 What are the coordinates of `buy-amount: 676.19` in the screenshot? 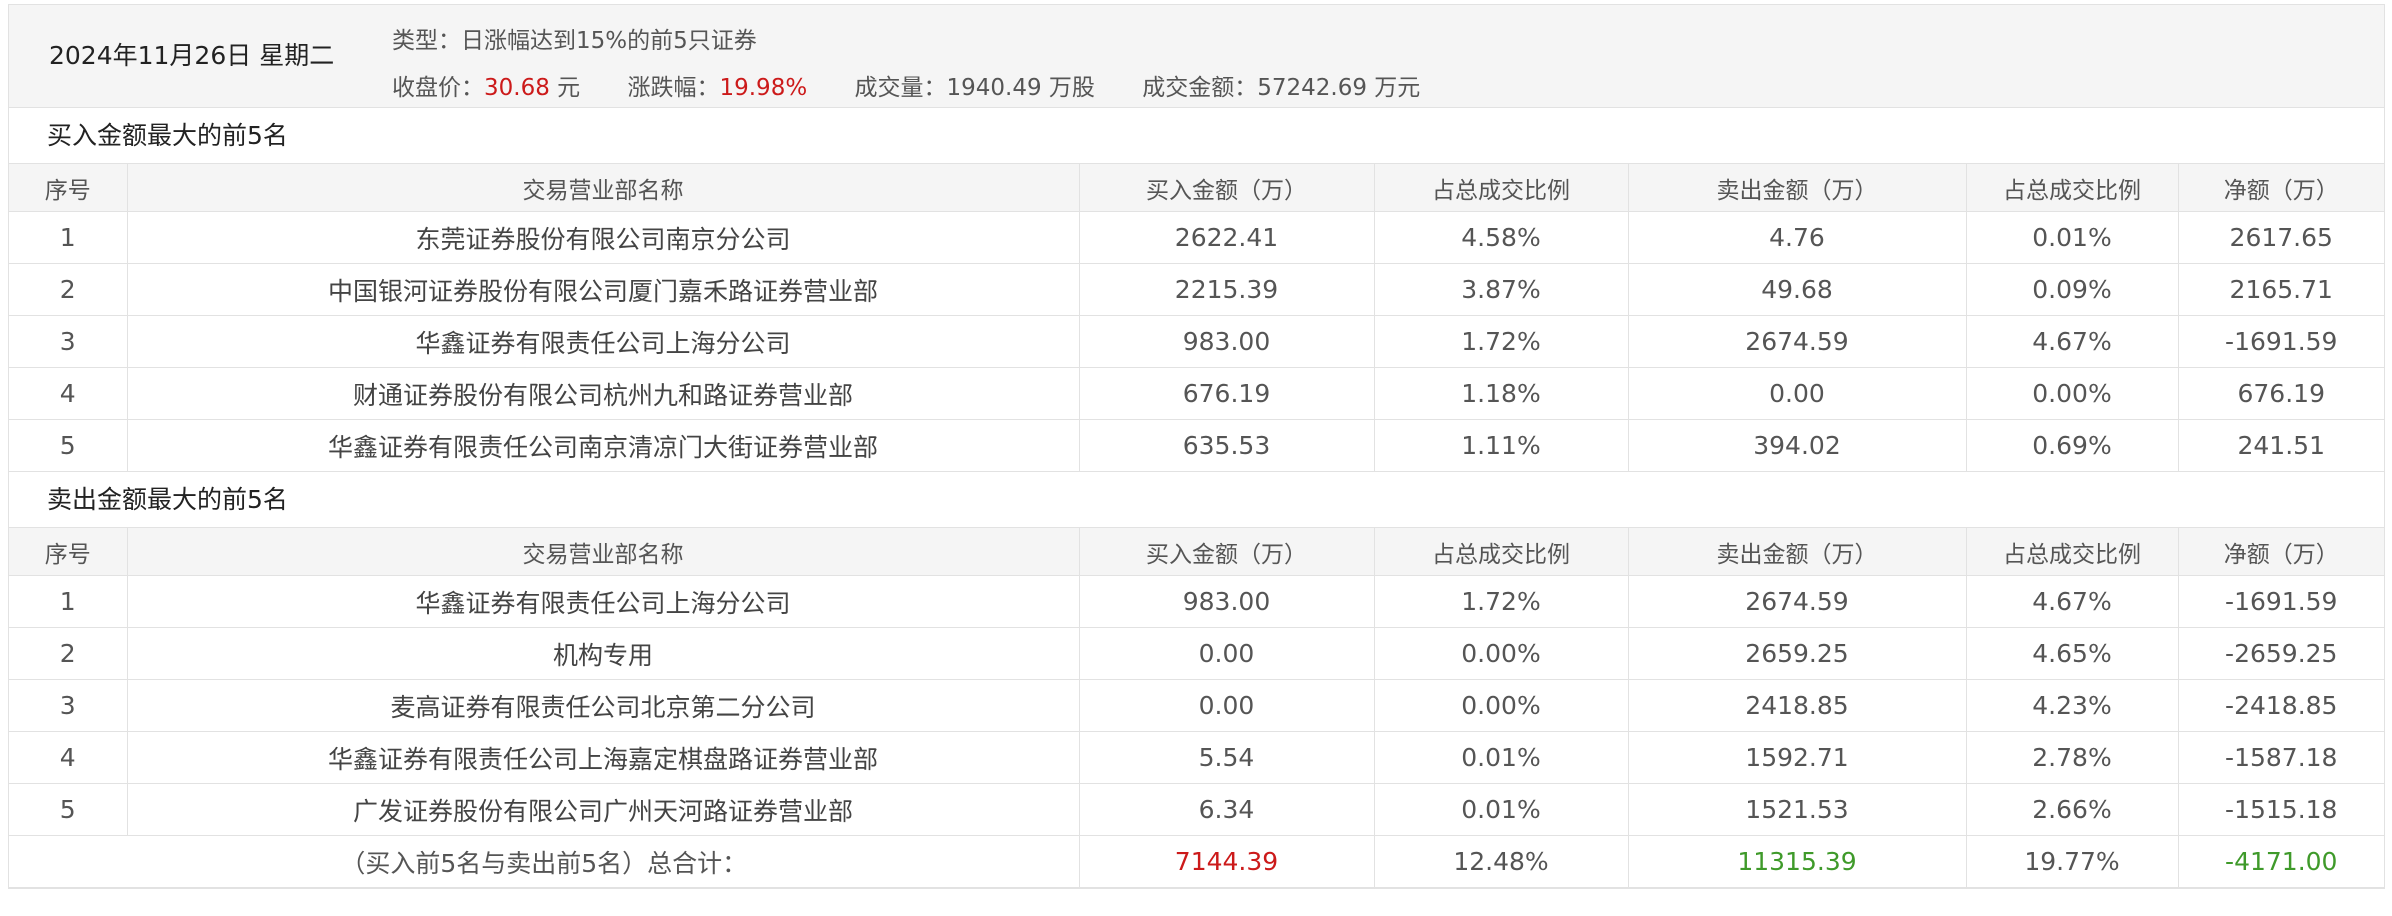 It's located at (1226, 393).